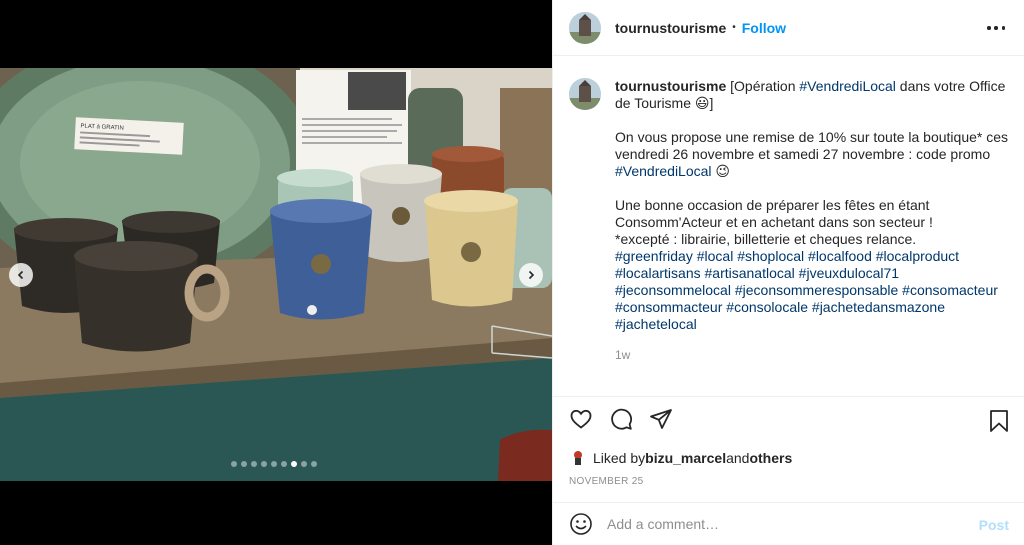 The image size is (1024, 545). Describe the element at coordinates (878, 307) in the screenshot. I see `hashtag-link: #jachetedansmazone` at that location.